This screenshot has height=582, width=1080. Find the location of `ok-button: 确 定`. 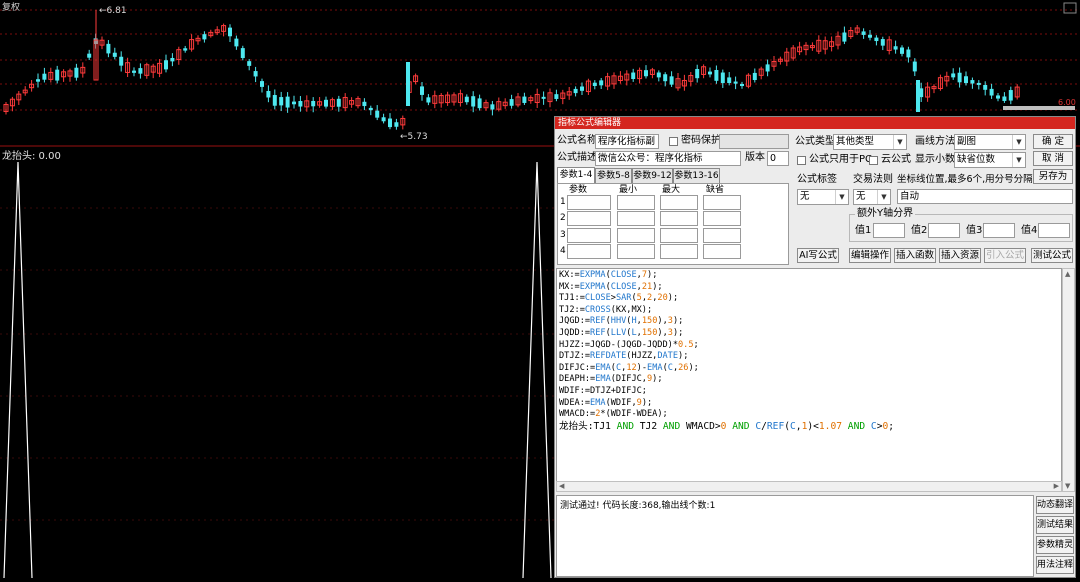

ok-button: 确 定 is located at coordinates (1053, 141).